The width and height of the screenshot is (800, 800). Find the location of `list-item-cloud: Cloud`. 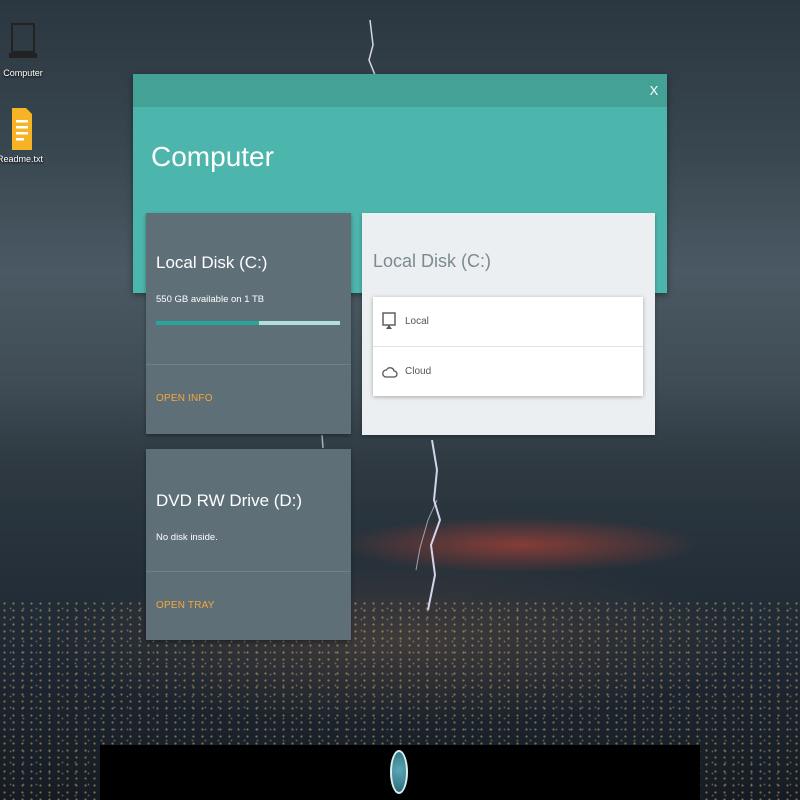

list-item-cloud: Cloud is located at coordinates (508, 371).